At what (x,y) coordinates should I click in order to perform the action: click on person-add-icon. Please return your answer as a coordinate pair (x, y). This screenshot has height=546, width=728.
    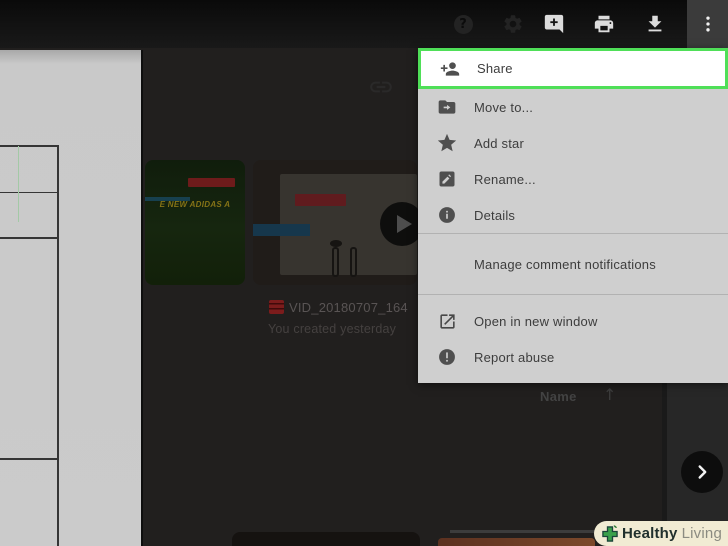
    Looking at the image, I should click on (450, 69).